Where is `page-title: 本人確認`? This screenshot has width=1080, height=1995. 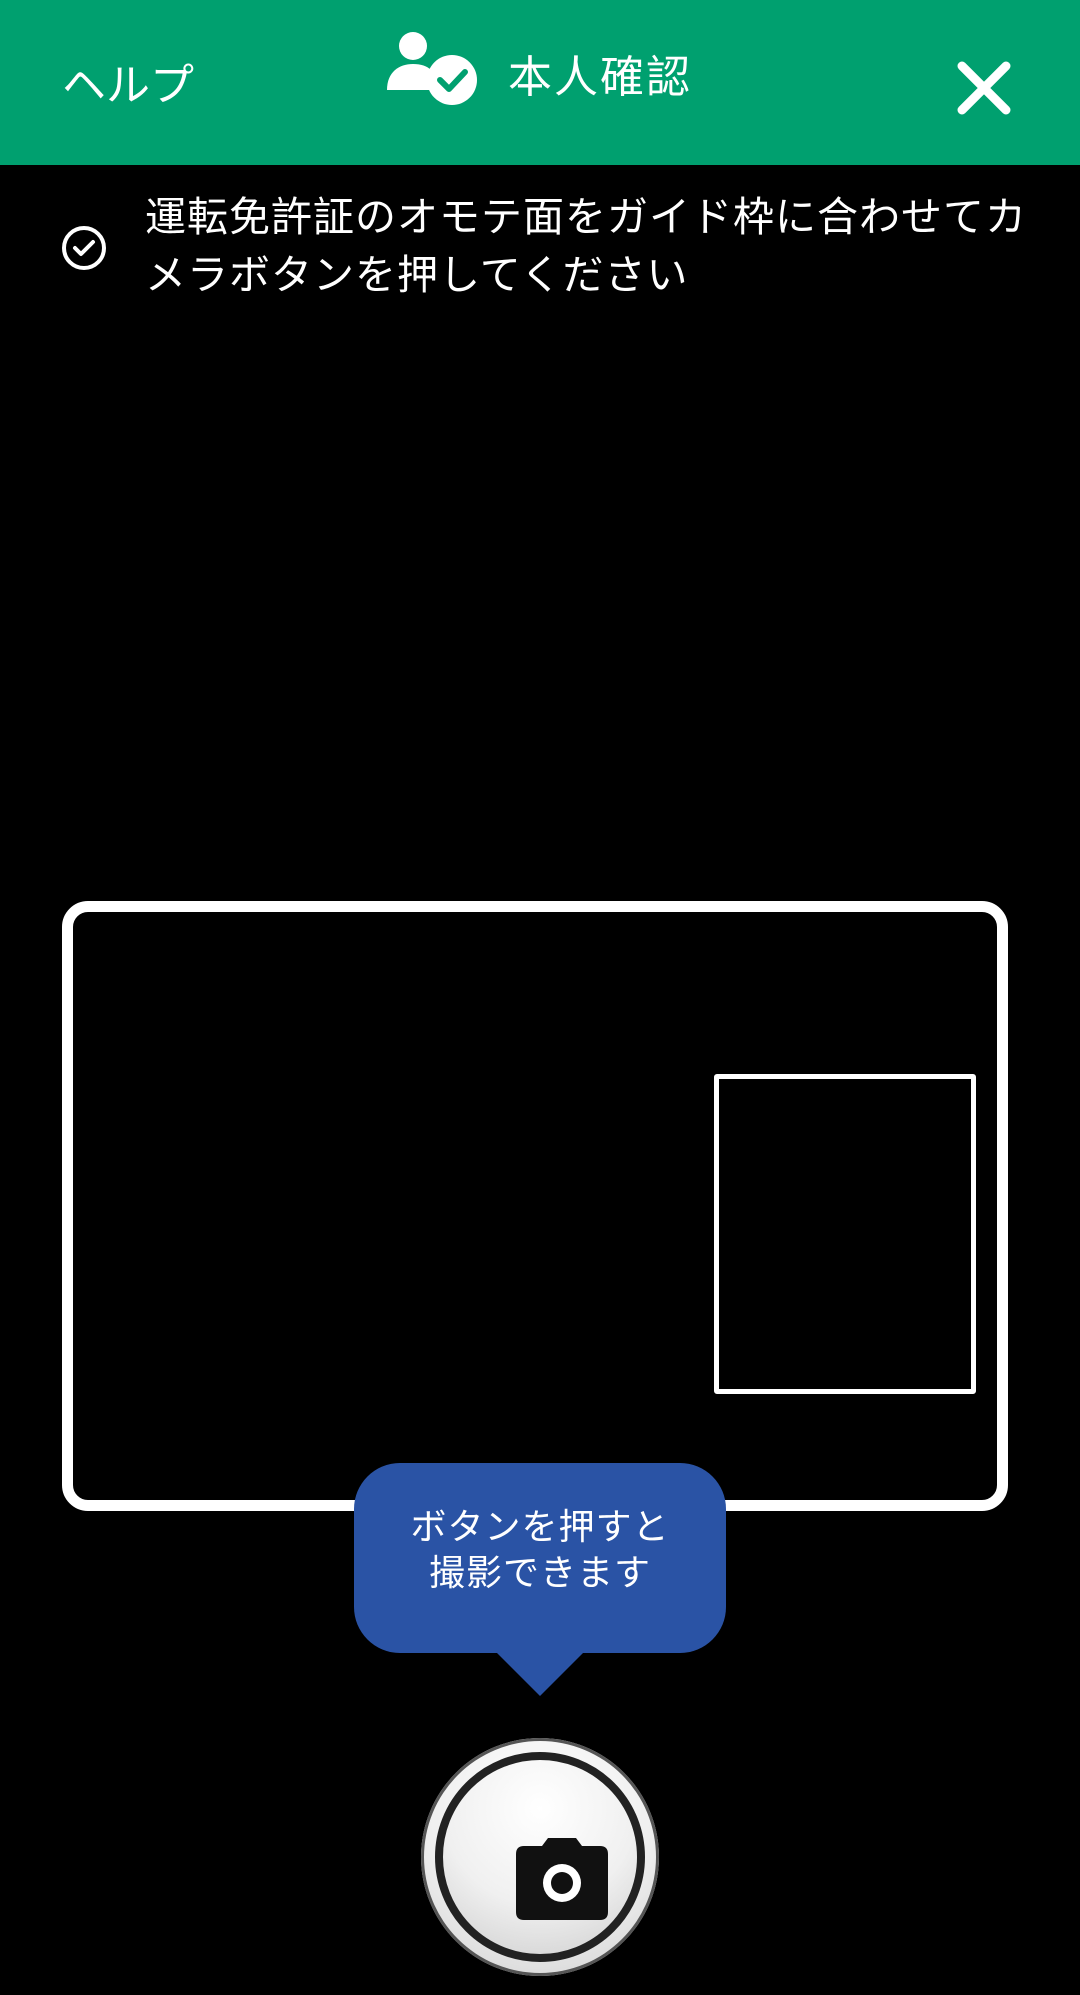
page-title: 本人確認 is located at coordinates (600, 77).